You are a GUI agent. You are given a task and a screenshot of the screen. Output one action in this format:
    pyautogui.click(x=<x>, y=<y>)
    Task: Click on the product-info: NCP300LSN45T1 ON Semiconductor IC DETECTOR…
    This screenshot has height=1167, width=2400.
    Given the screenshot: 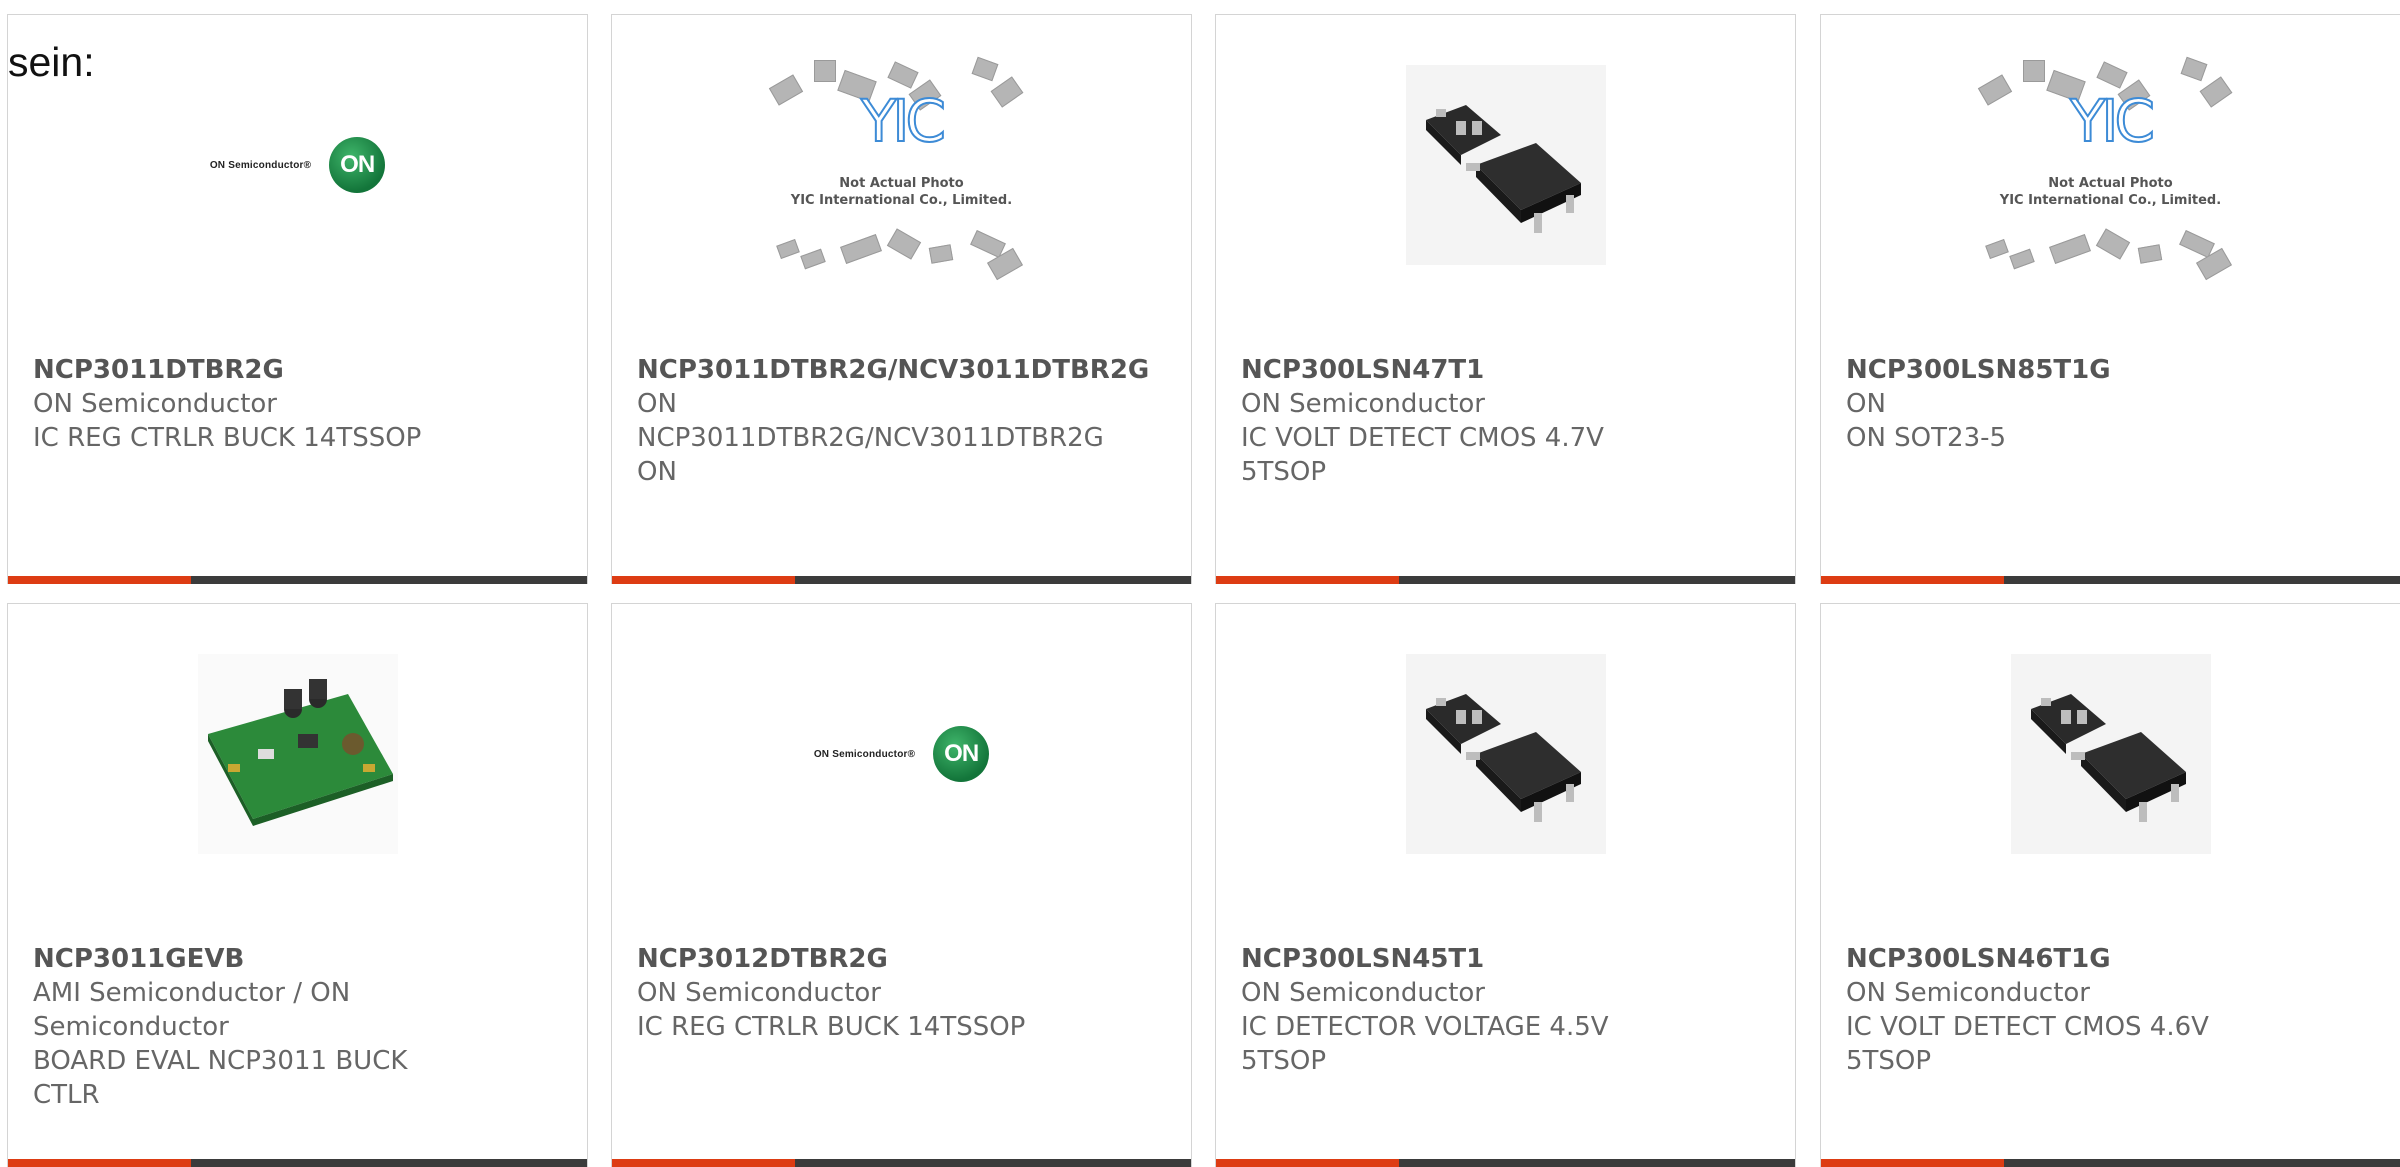 What is the action you would take?
    pyautogui.click(x=1508, y=1010)
    